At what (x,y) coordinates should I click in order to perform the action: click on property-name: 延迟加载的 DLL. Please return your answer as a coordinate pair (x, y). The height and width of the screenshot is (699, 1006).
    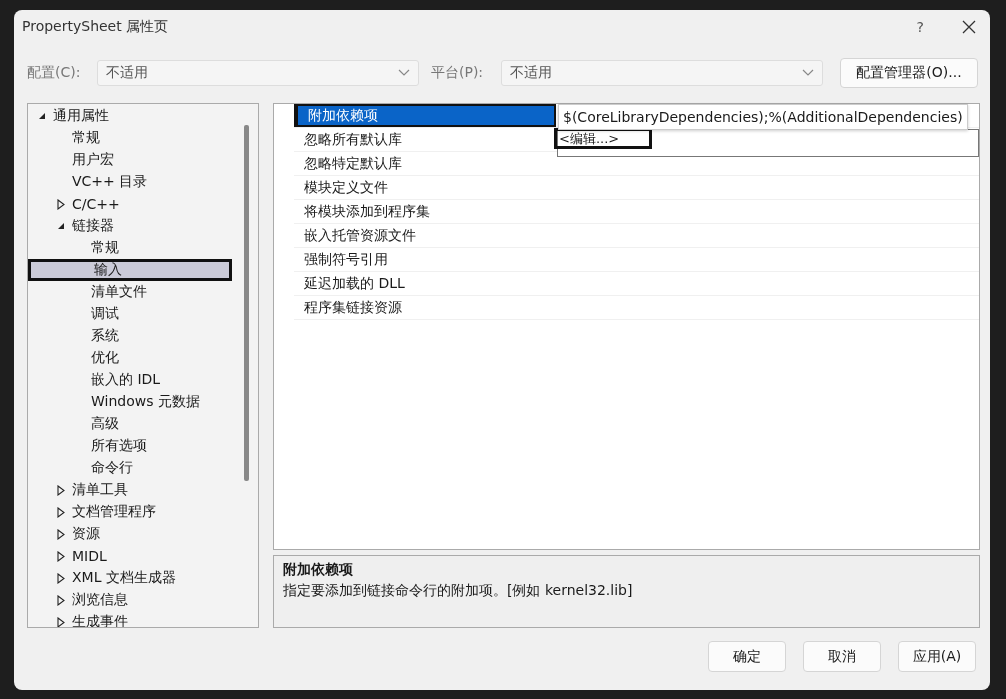
    Looking at the image, I should click on (425, 283).